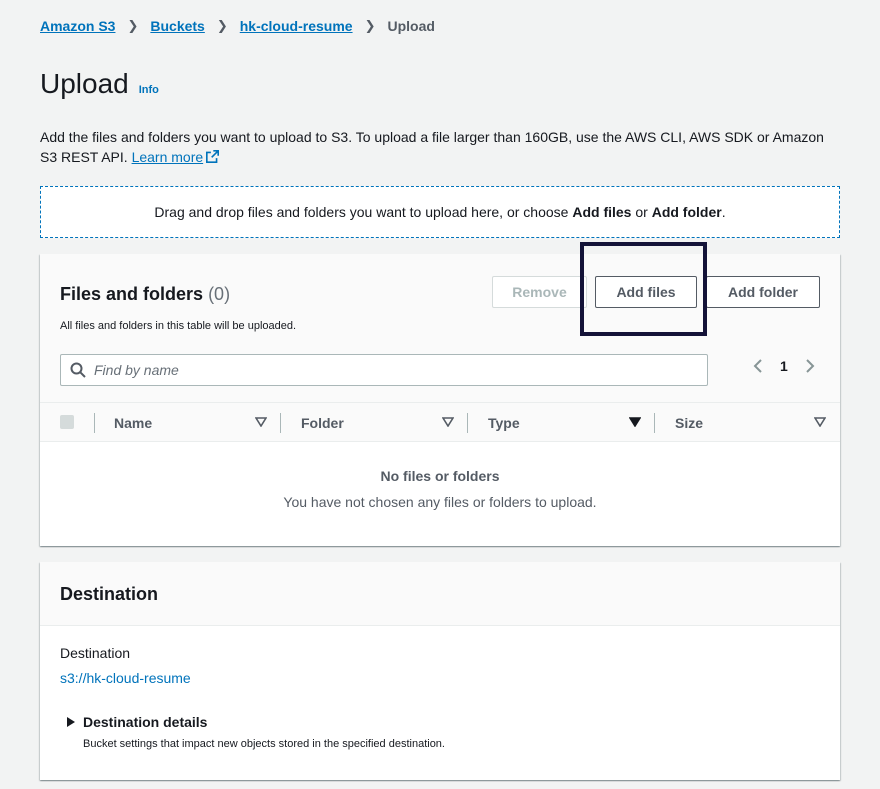 This screenshot has width=880, height=789. Describe the element at coordinates (213, 156) in the screenshot. I see `external-link-icon` at that location.